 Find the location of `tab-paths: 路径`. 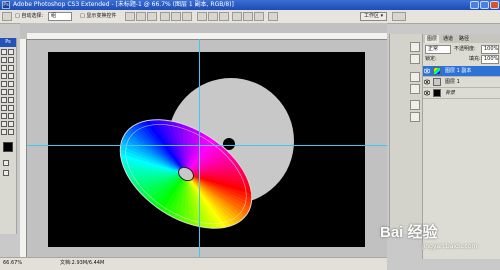

tab-paths: 路径 is located at coordinates (464, 39).